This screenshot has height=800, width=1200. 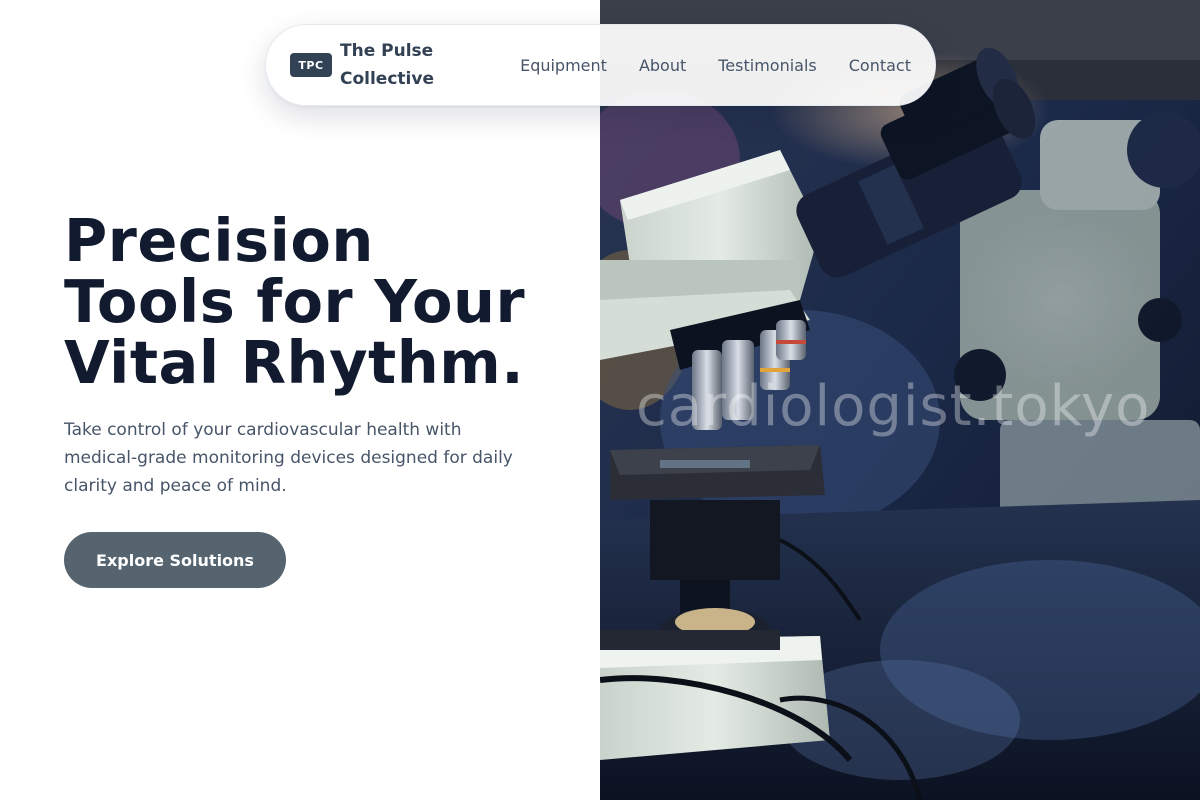 I want to click on explore-solutions-button: Explore Solutions, so click(x=175, y=560).